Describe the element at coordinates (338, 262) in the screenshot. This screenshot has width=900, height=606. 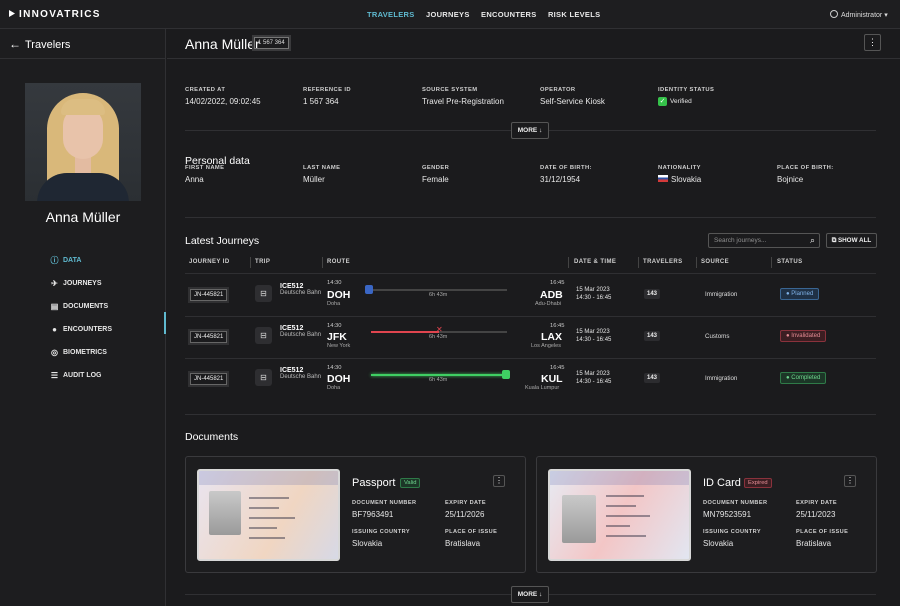
I see `col-route: ROUTE` at that location.